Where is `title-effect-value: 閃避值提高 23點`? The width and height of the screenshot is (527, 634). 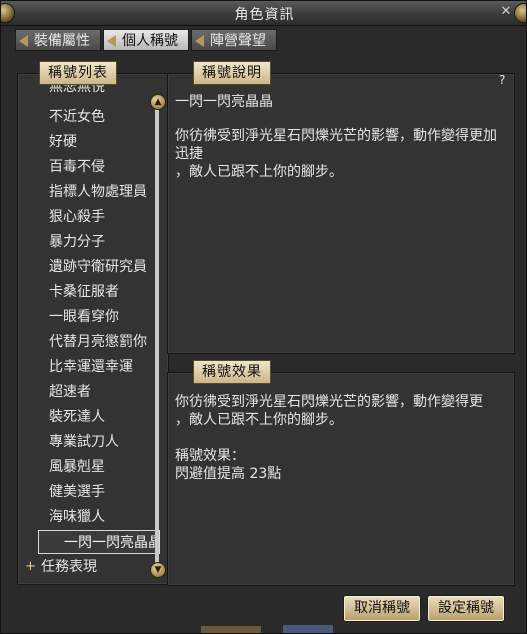
title-effect-value: 閃避值提高 23點 is located at coordinates (228, 474).